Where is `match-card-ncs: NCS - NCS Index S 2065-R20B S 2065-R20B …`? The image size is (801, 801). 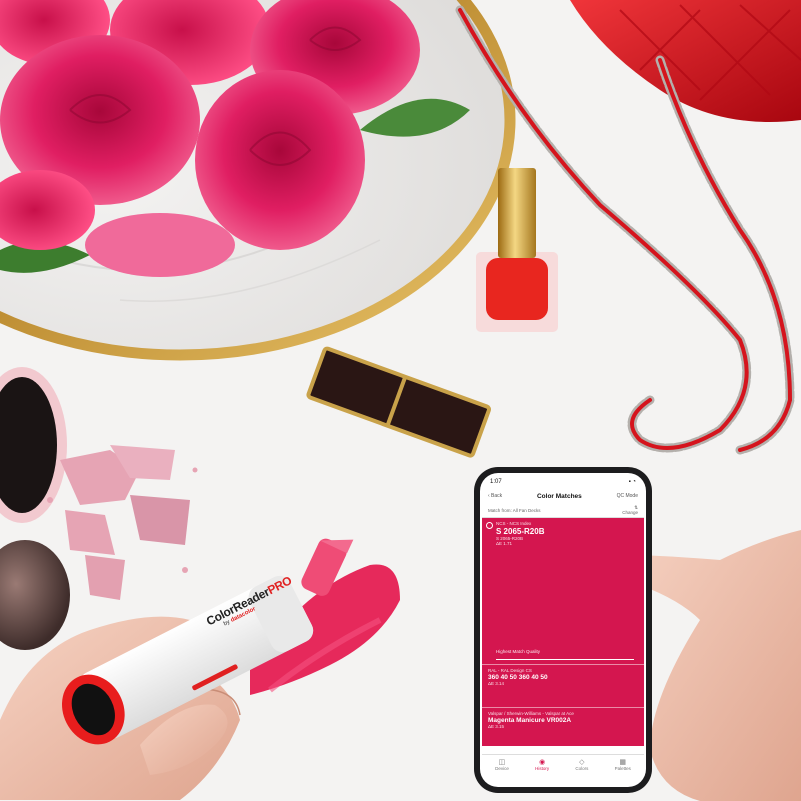
match-card-ncs: NCS - NCS Index S 2065-R20B S 2065-R20B … is located at coordinates (563, 591).